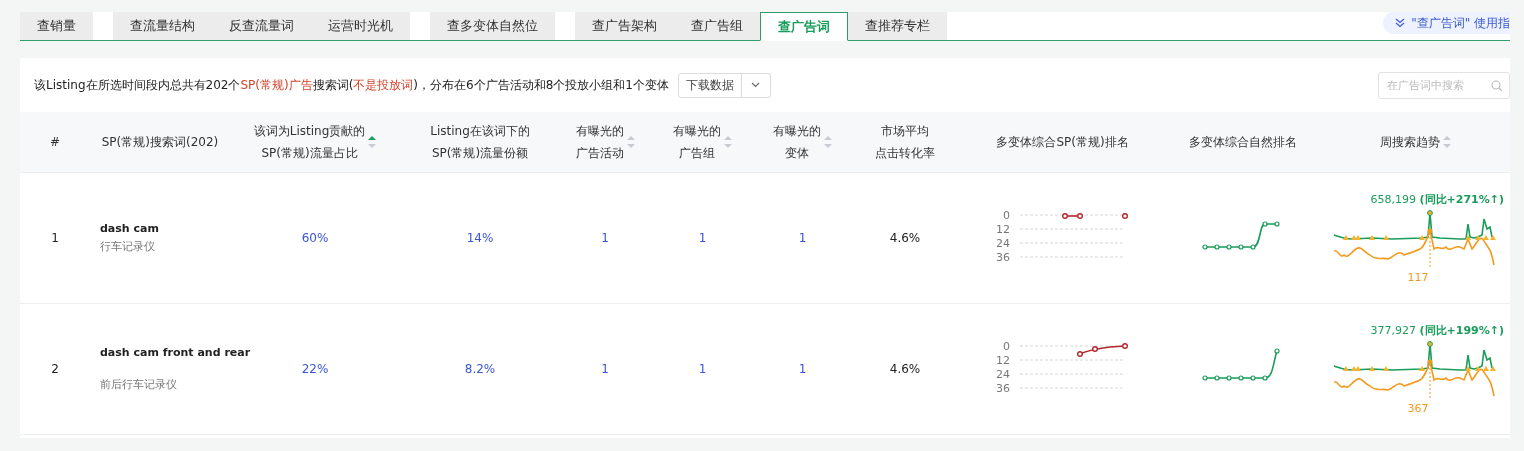 Image resolution: width=1524 pixels, height=451 pixels. What do you see at coordinates (1409, 142) in the screenshot?
I see `column-header: 周搜索趋势` at bounding box center [1409, 142].